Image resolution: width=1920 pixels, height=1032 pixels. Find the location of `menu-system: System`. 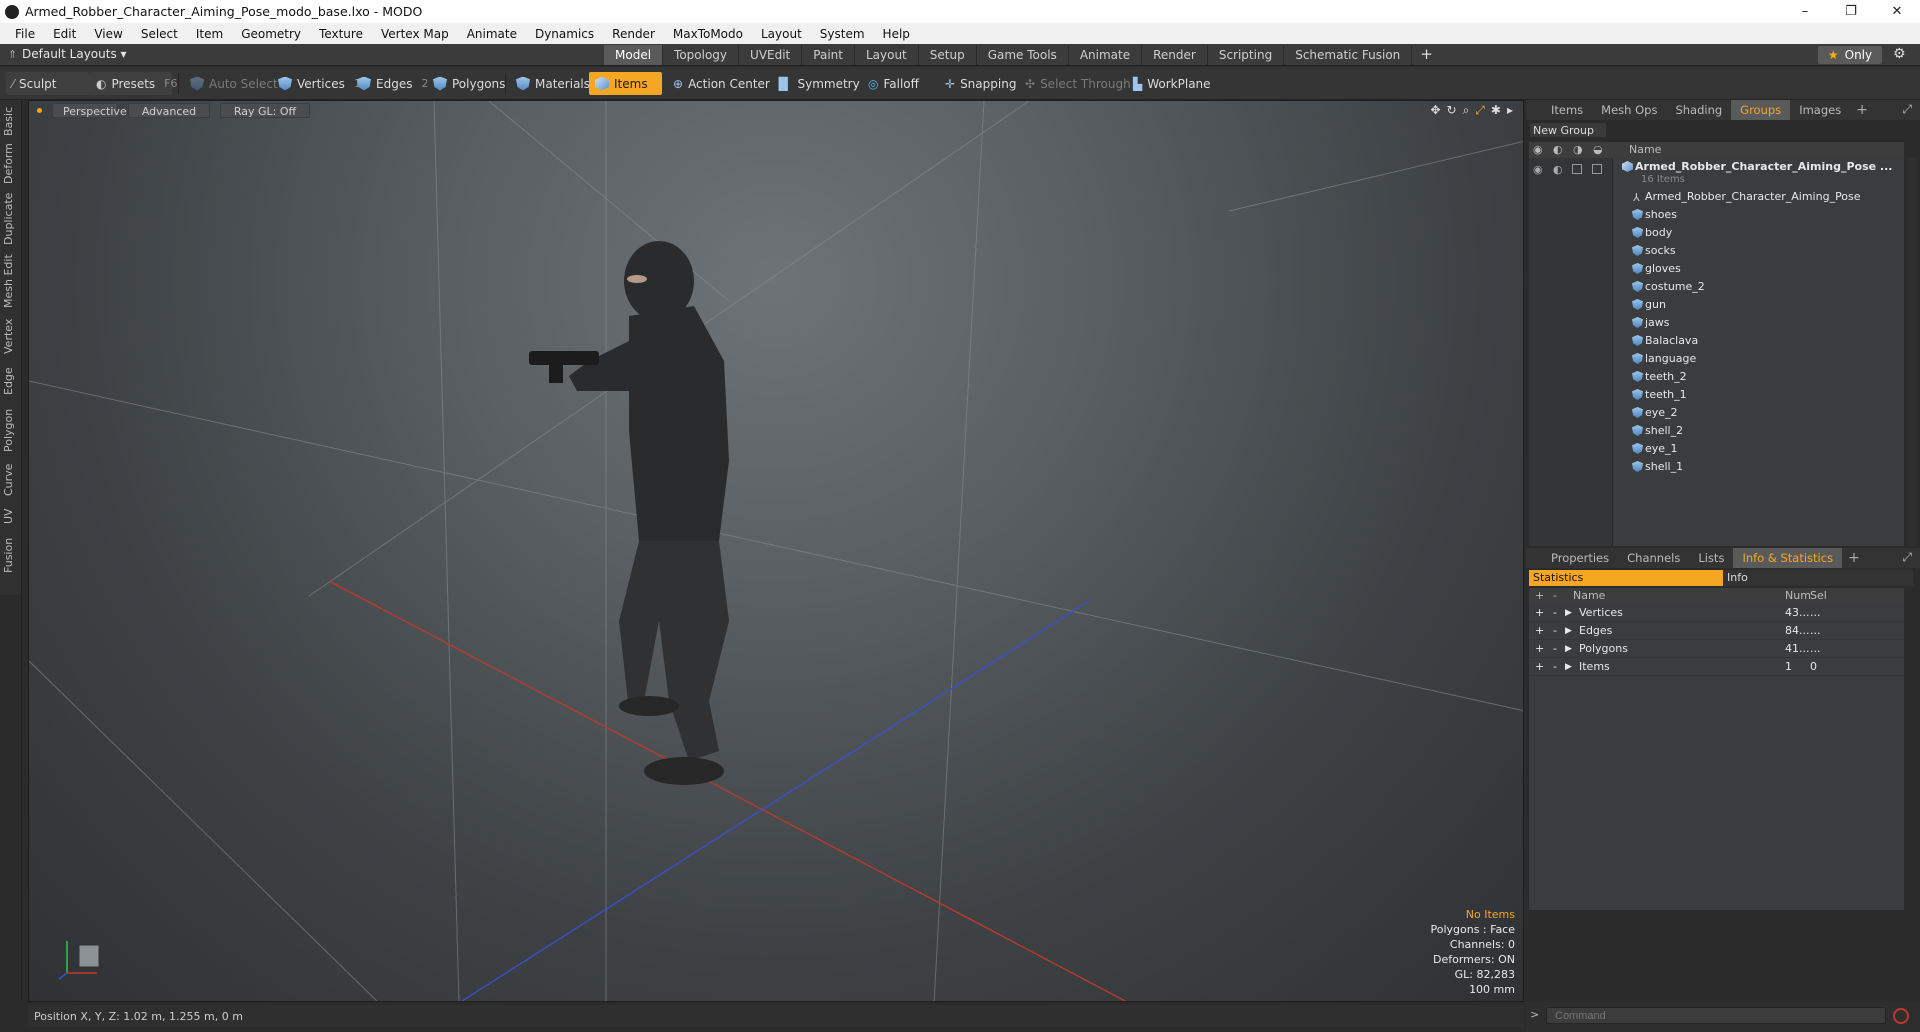

menu-system: System is located at coordinates (842, 34).